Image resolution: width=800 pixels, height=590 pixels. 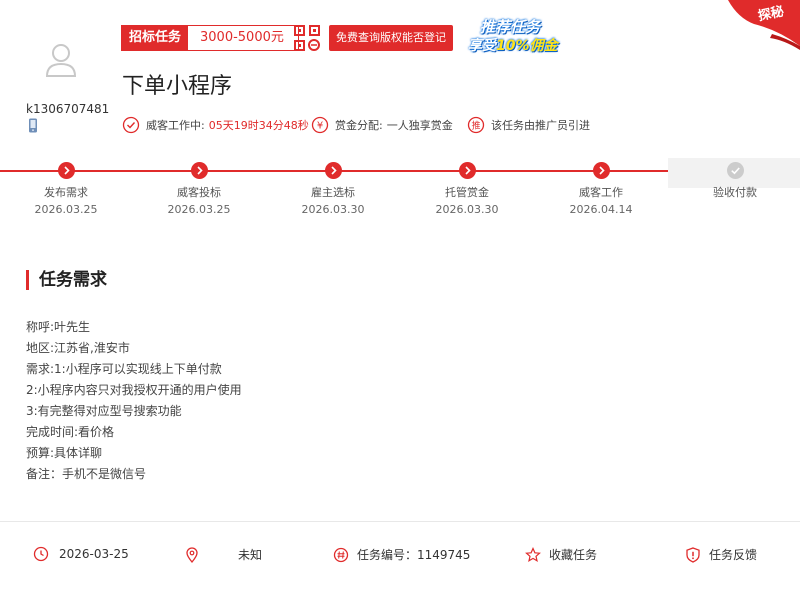 I want to click on section-title: 任务需求, so click(x=66, y=280).